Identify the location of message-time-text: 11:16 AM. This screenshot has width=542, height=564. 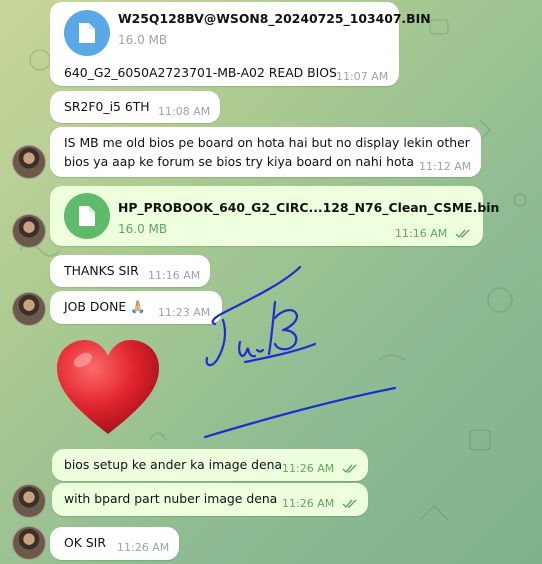
(421, 233).